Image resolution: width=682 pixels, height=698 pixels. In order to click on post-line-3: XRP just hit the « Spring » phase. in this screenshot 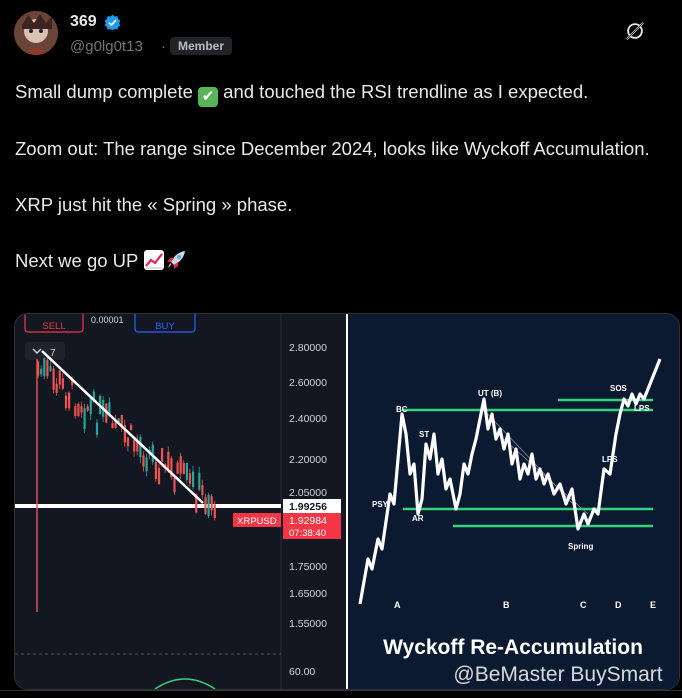, I will do `click(154, 204)`.